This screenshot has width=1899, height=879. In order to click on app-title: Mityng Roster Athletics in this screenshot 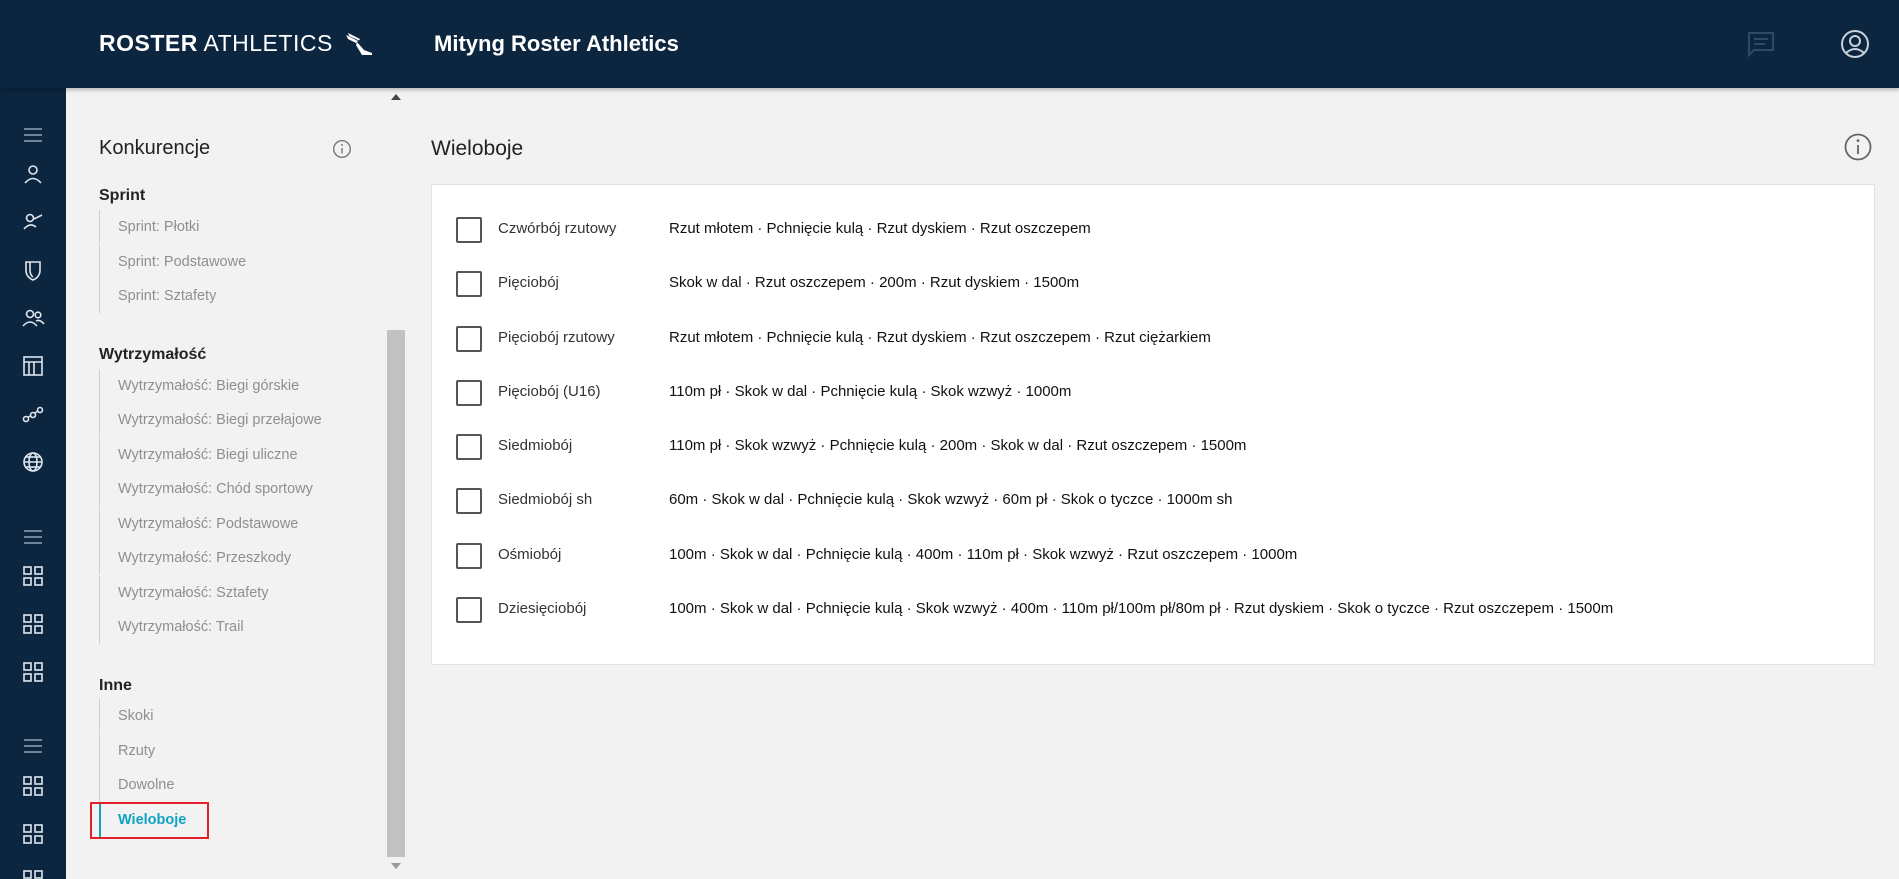, I will do `click(556, 43)`.